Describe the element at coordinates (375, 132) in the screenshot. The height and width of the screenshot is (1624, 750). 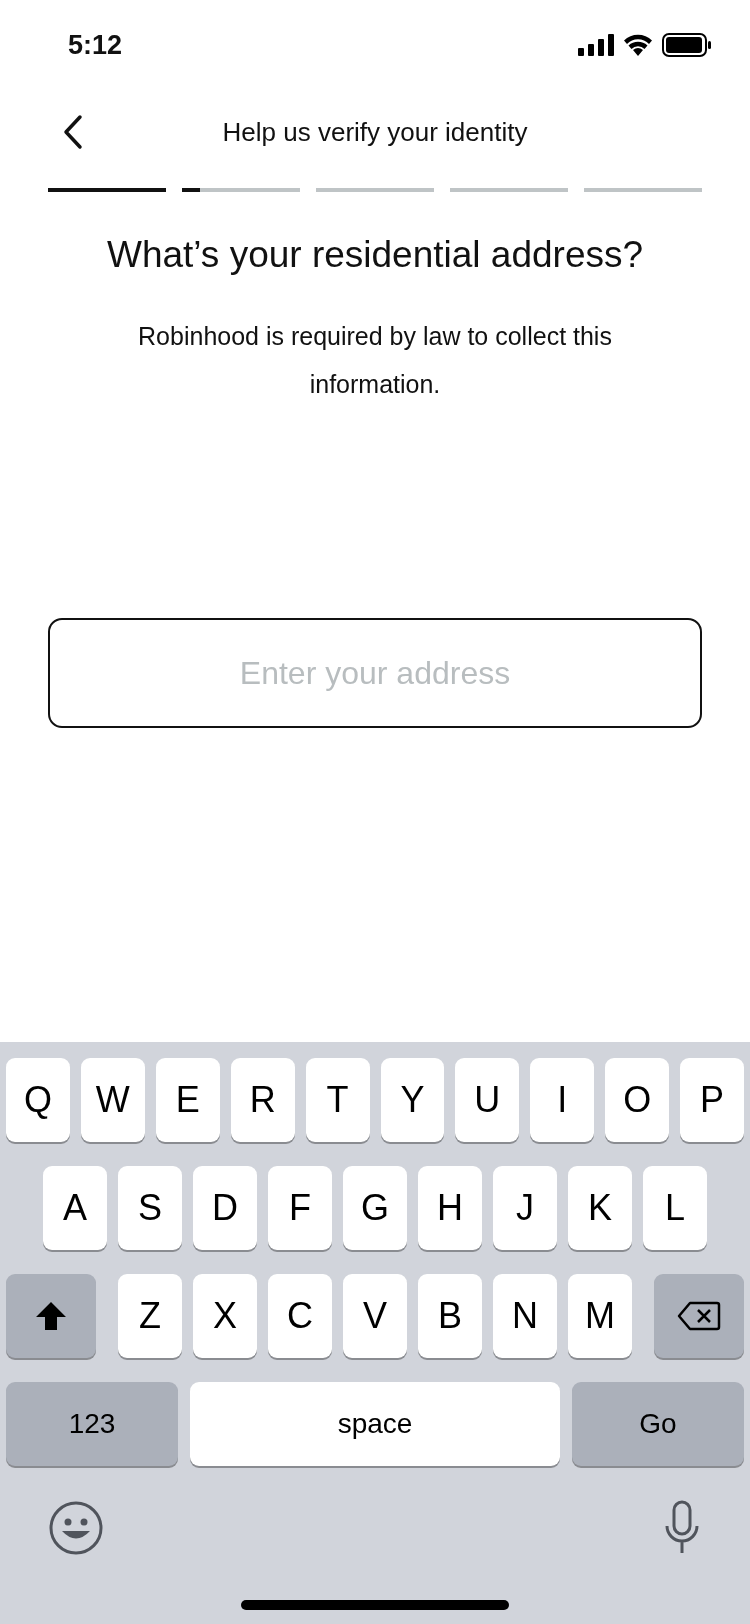
I see `screen-title: Help us verify your identity` at that location.